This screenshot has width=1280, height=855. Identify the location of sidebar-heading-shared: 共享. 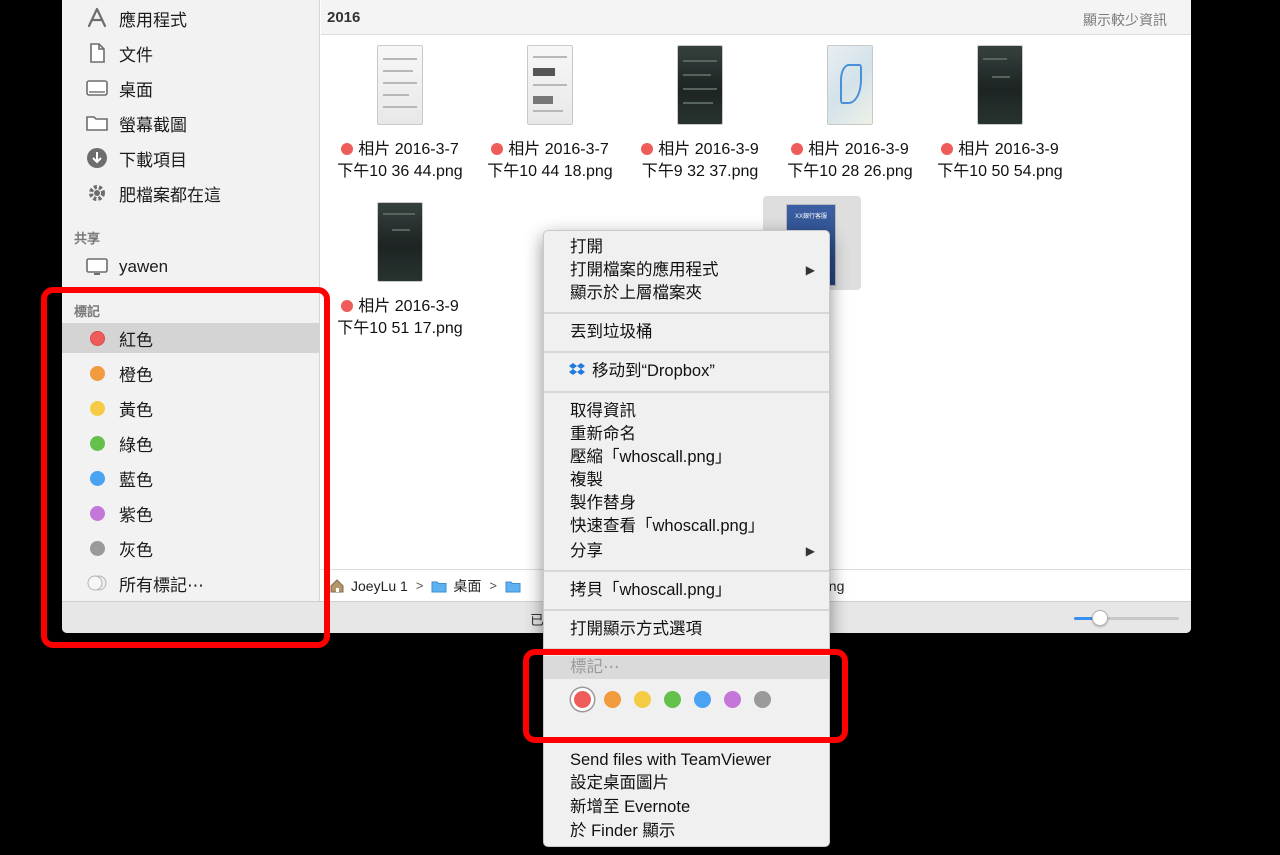
(87, 238).